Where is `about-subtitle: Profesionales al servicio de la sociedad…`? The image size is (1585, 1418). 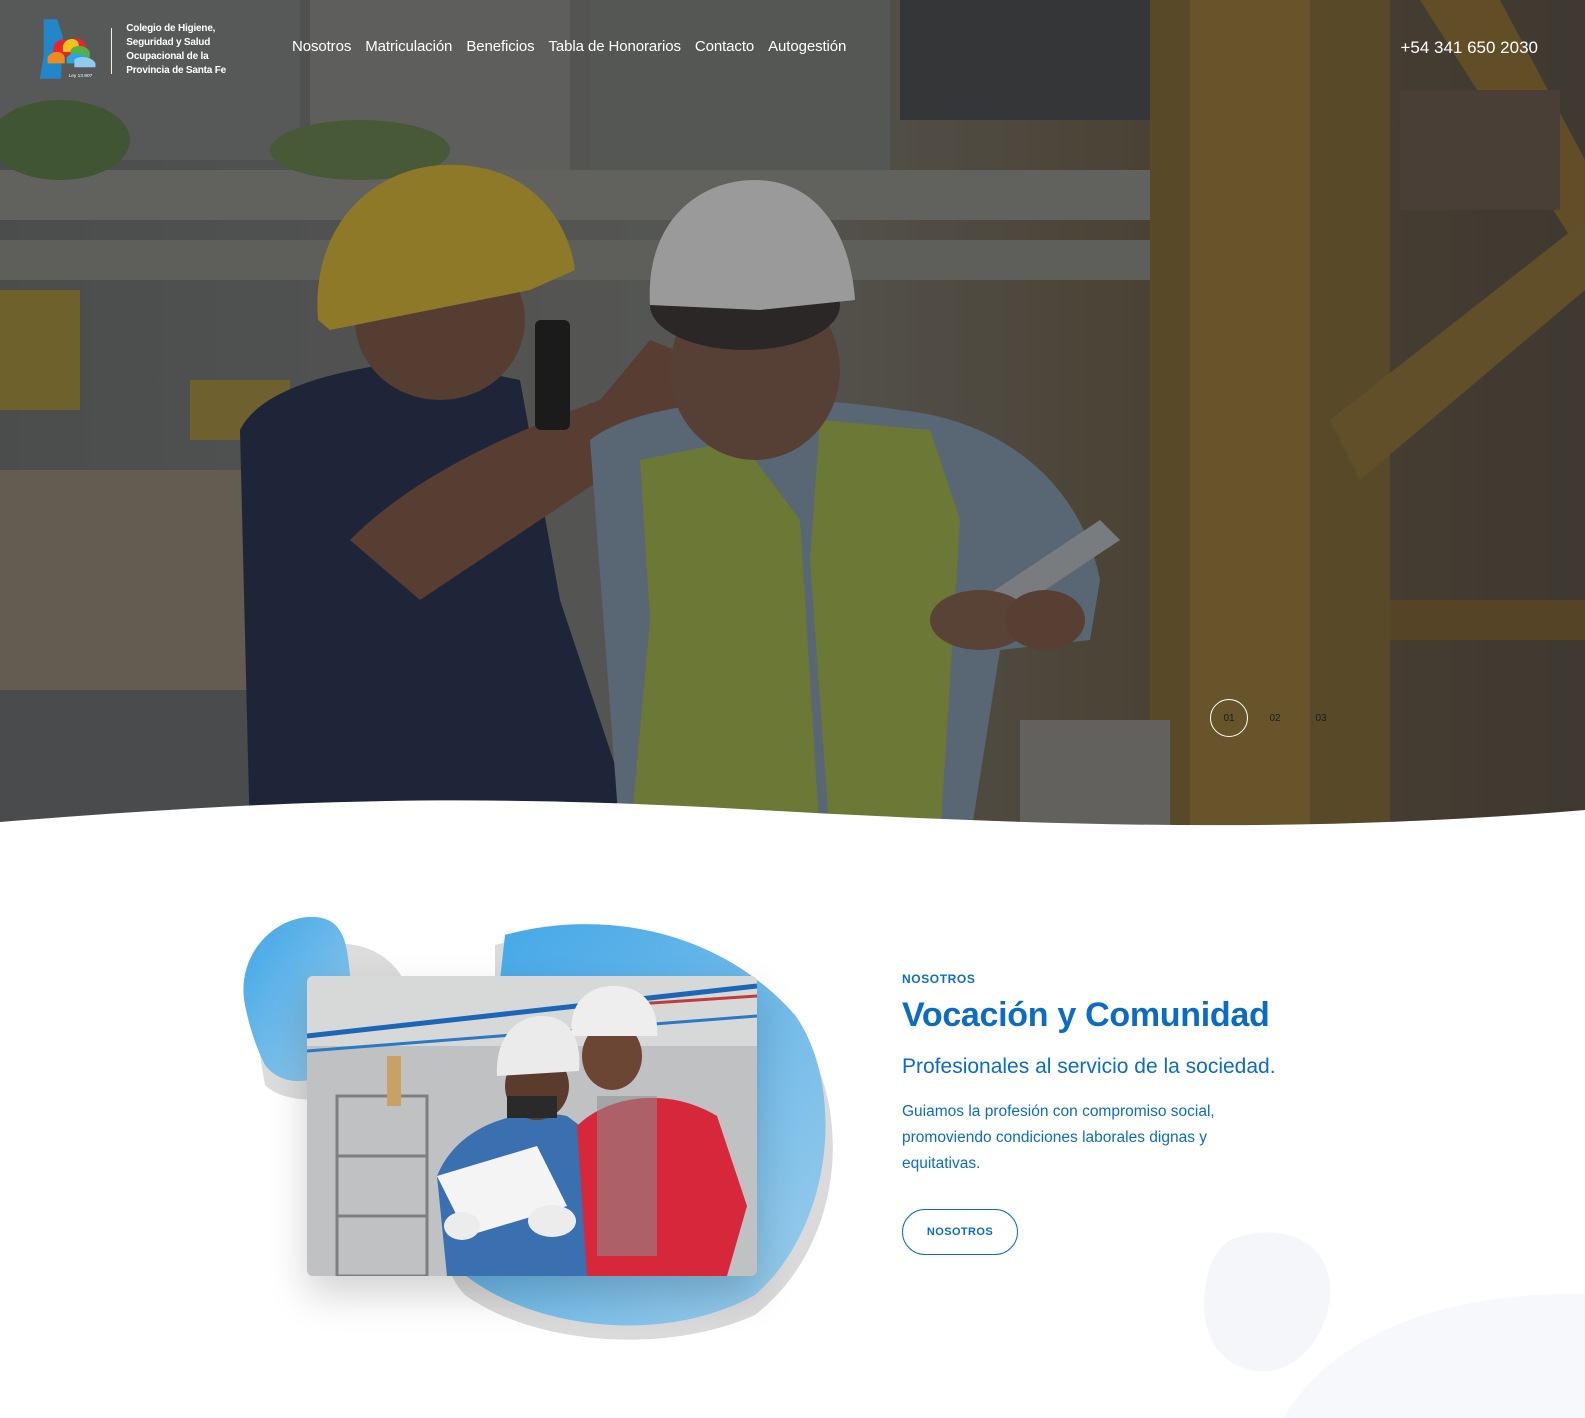
about-subtitle: Profesionales al servicio de la sociedad… is located at coordinates (1089, 1066).